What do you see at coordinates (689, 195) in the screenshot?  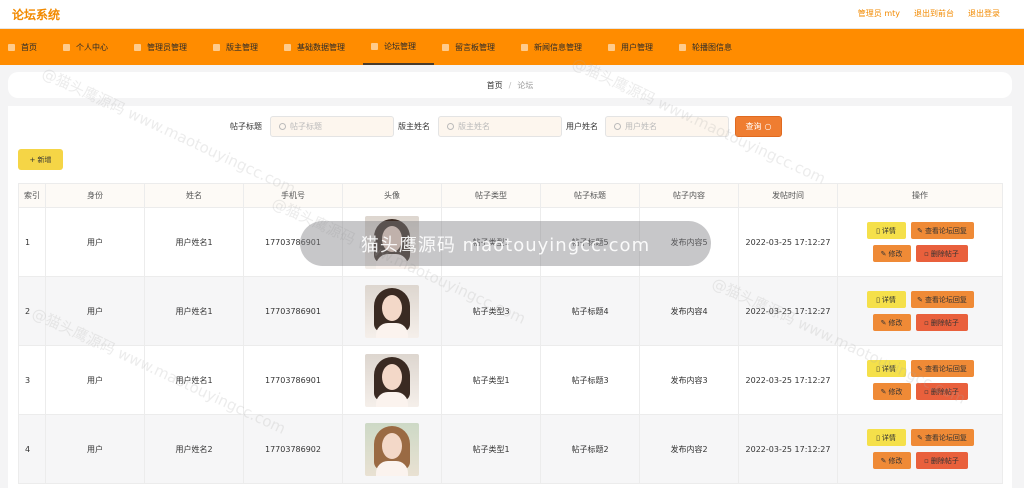 I see `col-post-content: 帖子内容` at bounding box center [689, 195].